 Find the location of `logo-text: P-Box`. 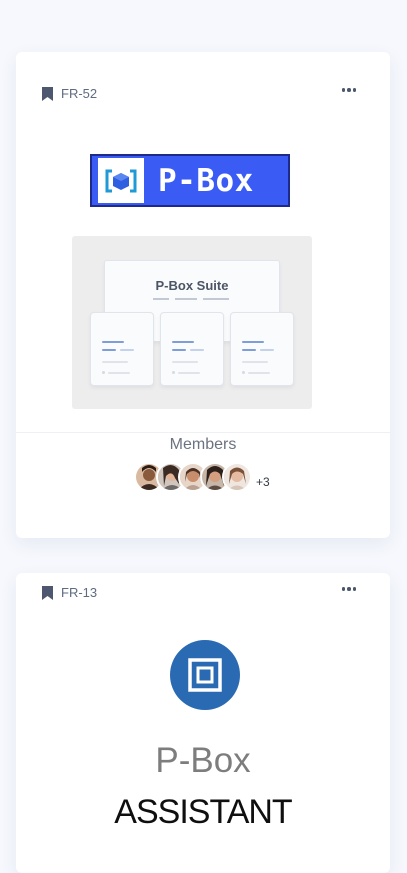

logo-text: P-Box is located at coordinates (206, 180).